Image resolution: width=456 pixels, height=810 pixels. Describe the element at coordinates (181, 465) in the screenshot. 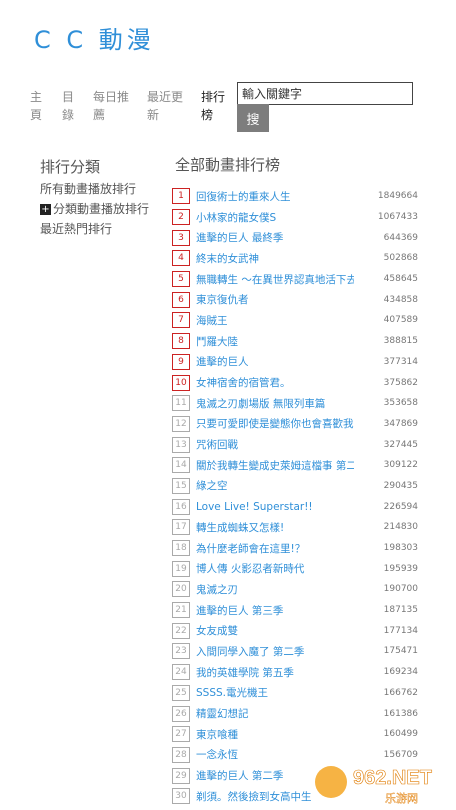

I see `rank-number-badge: 14` at that location.